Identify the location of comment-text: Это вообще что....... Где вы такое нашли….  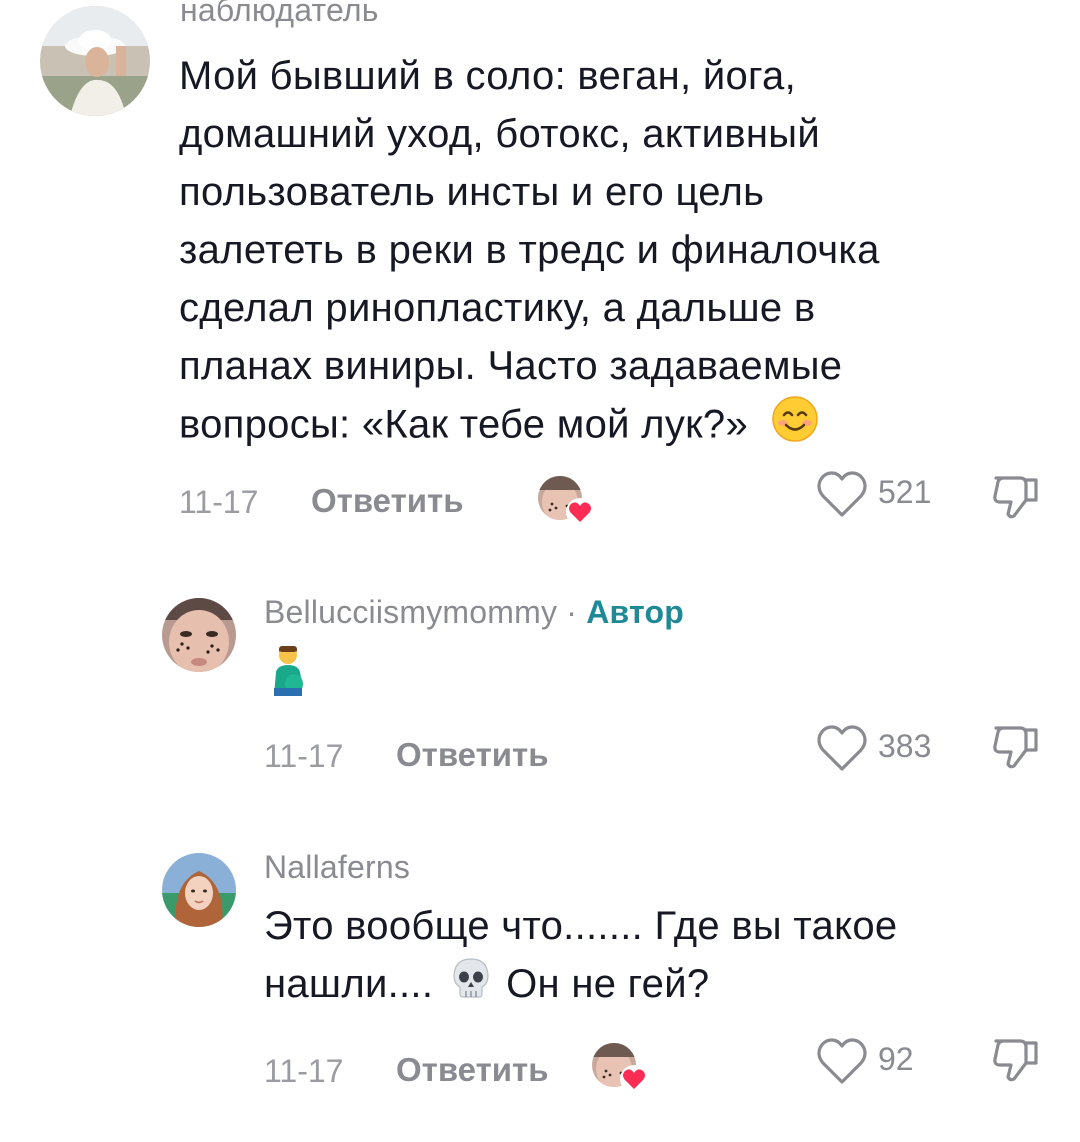
(654, 956).